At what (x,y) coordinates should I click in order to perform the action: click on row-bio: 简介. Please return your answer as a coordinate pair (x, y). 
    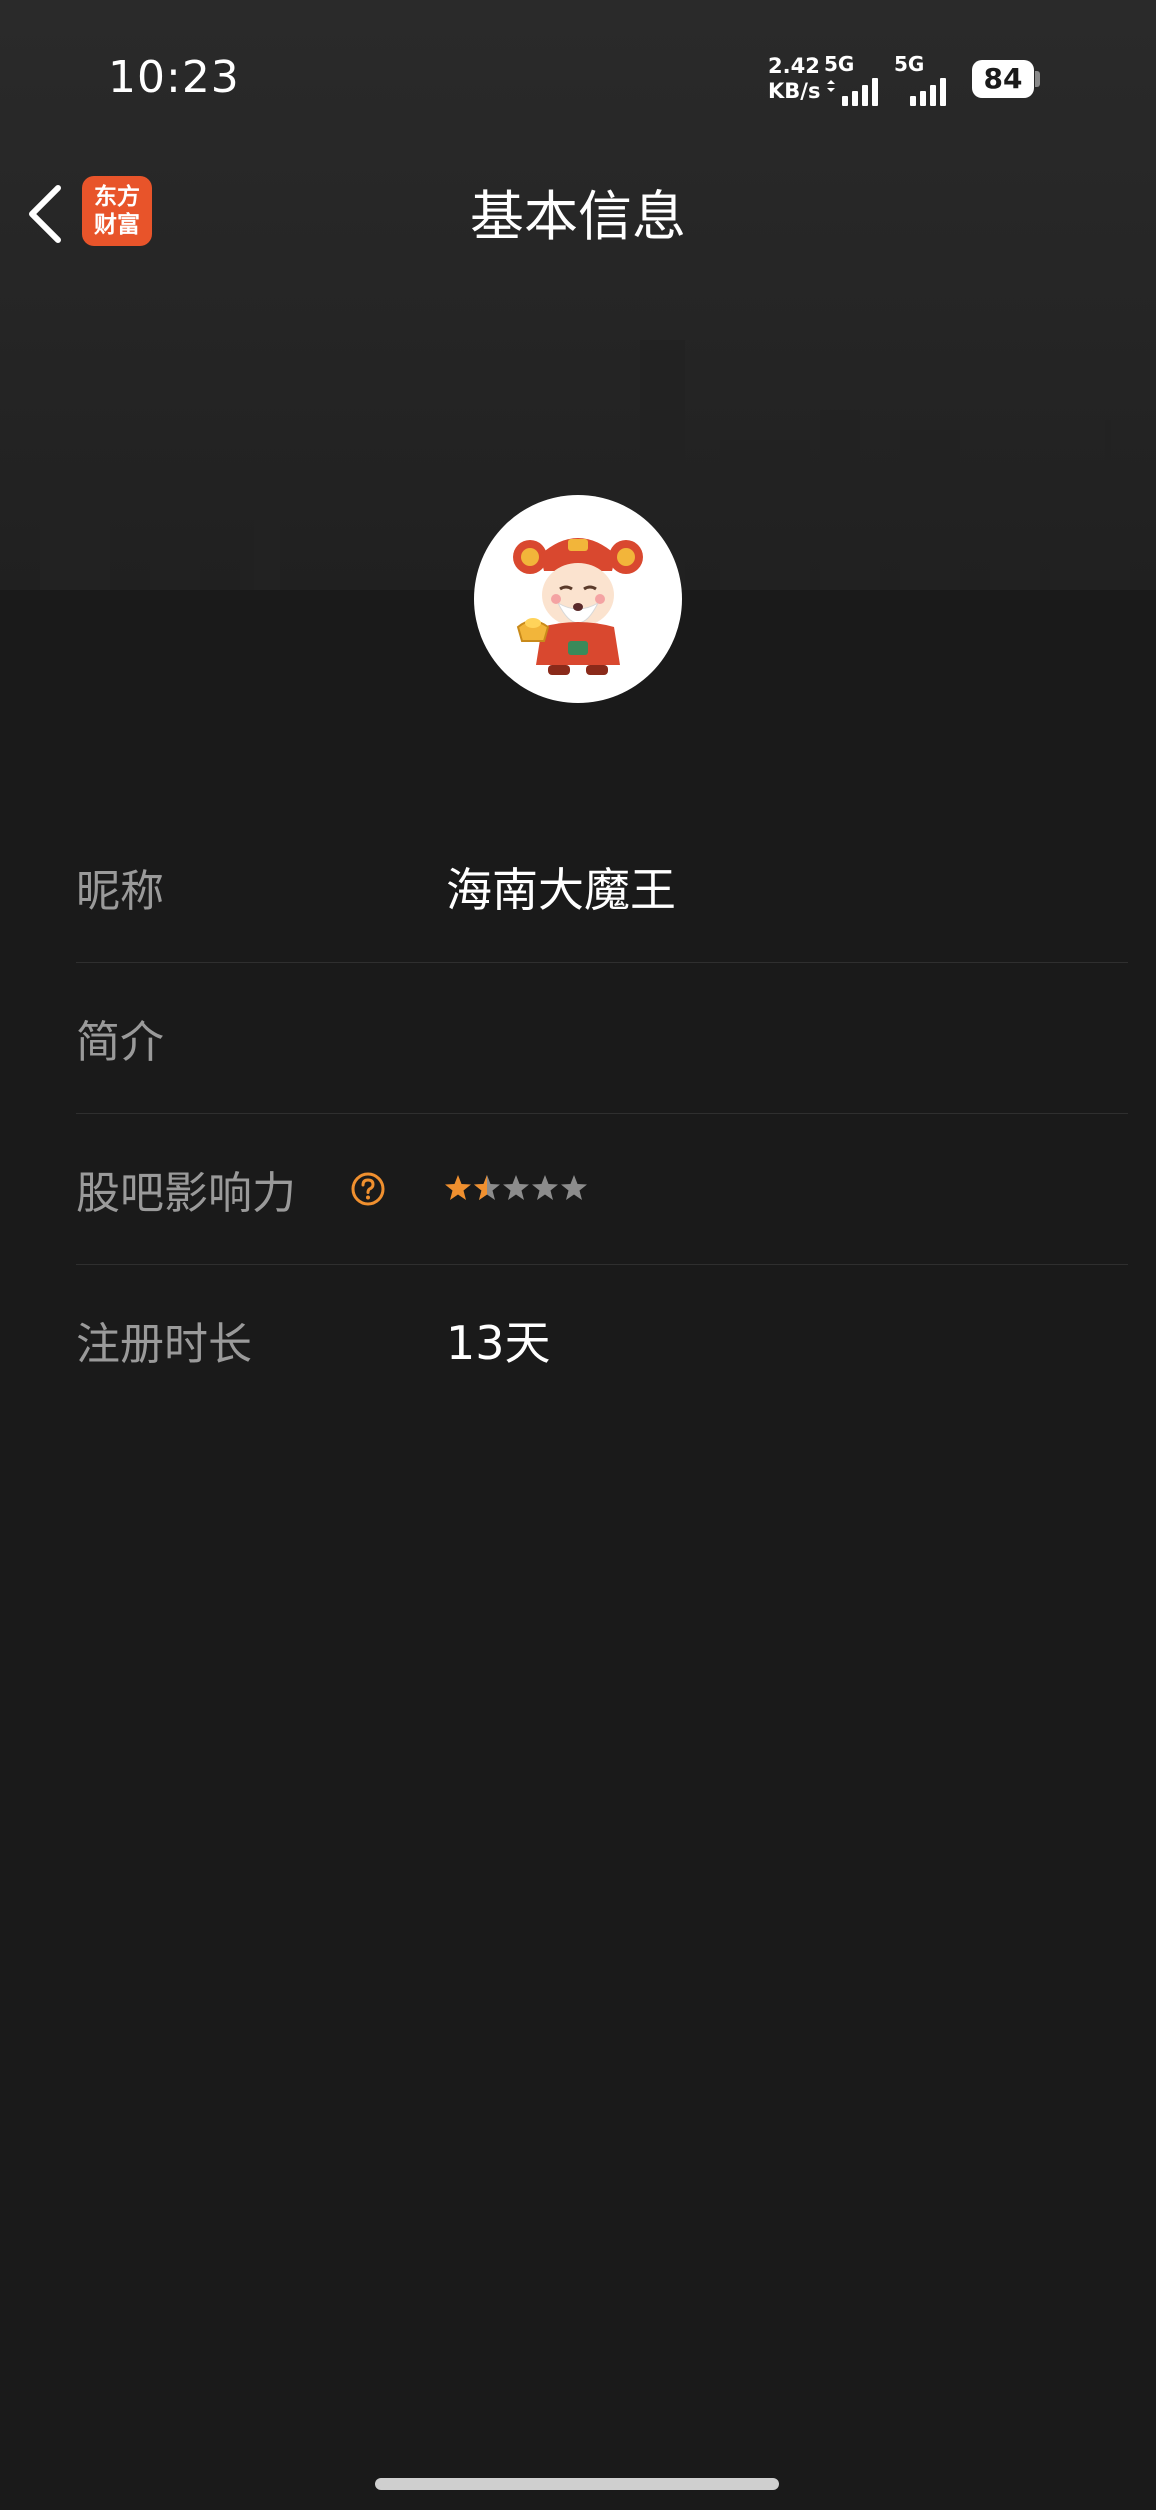
    Looking at the image, I should click on (602, 1038).